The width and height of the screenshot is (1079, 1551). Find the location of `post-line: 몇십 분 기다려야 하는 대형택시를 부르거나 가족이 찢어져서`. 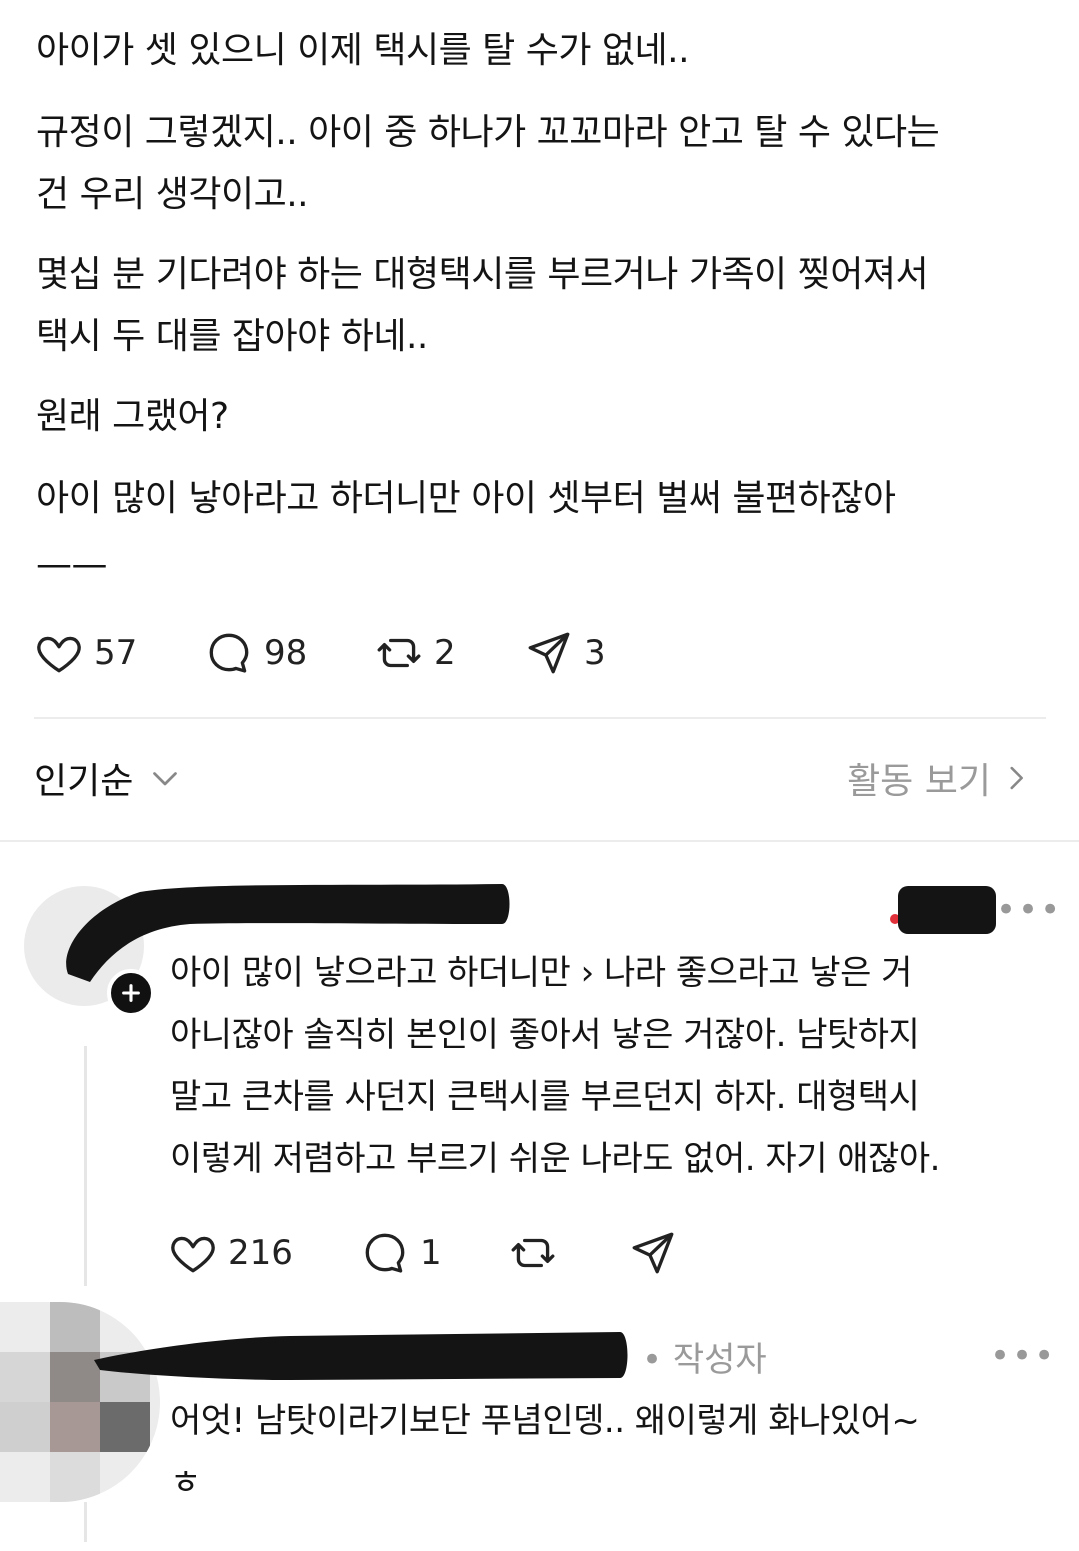

post-line: 몇십 분 기다려야 하는 대형택시를 부르거나 가족이 찢어져서 is located at coordinates (482, 274).